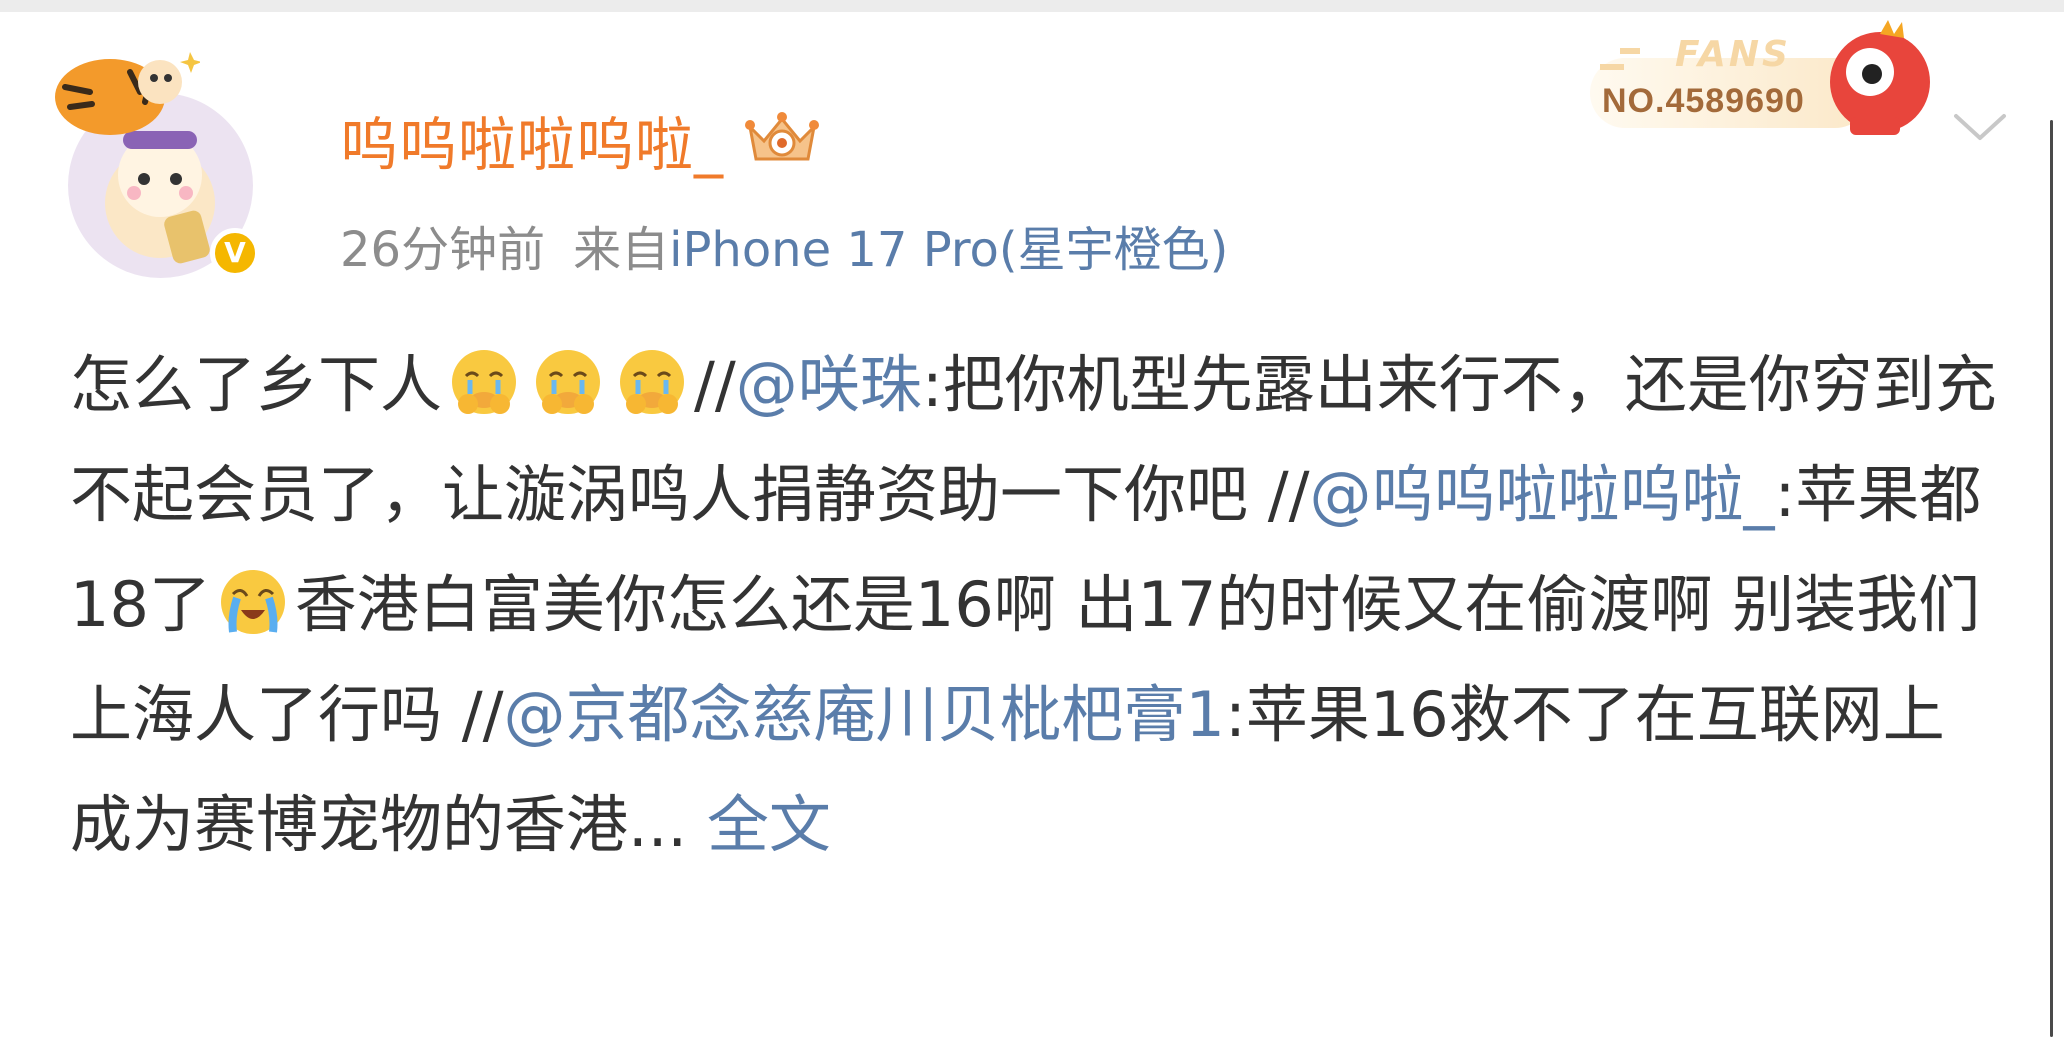  I want to click on verified-badge: V, so click(235, 253).